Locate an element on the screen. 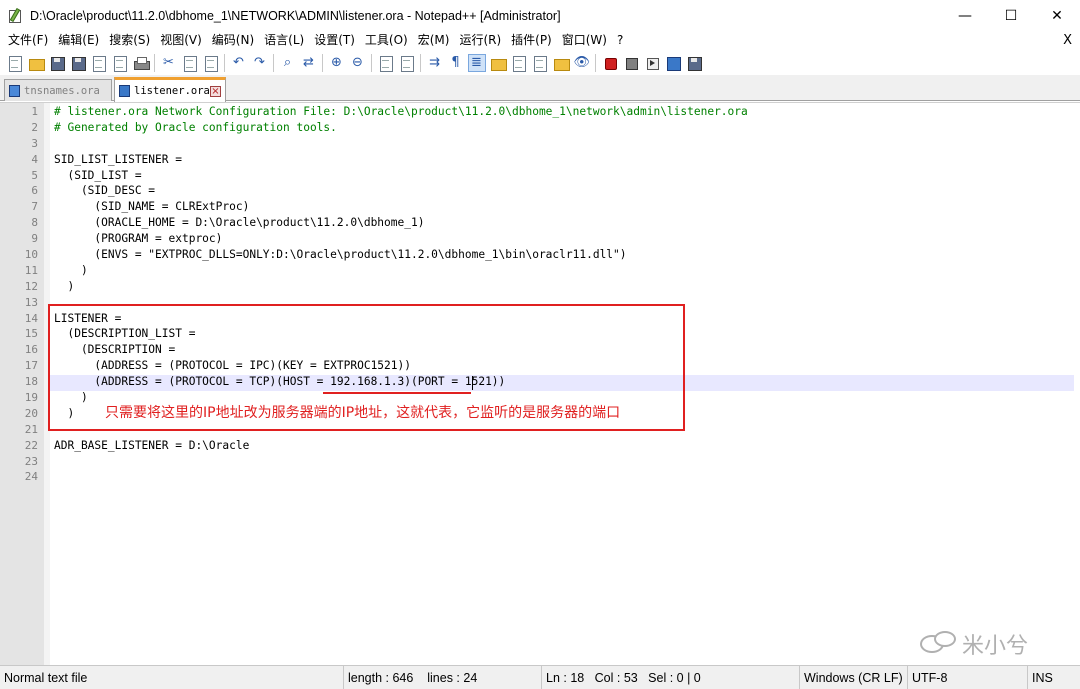 Image resolution: width=1080 pixels, height=689 pixels. line-number: 13 is located at coordinates (31, 302).